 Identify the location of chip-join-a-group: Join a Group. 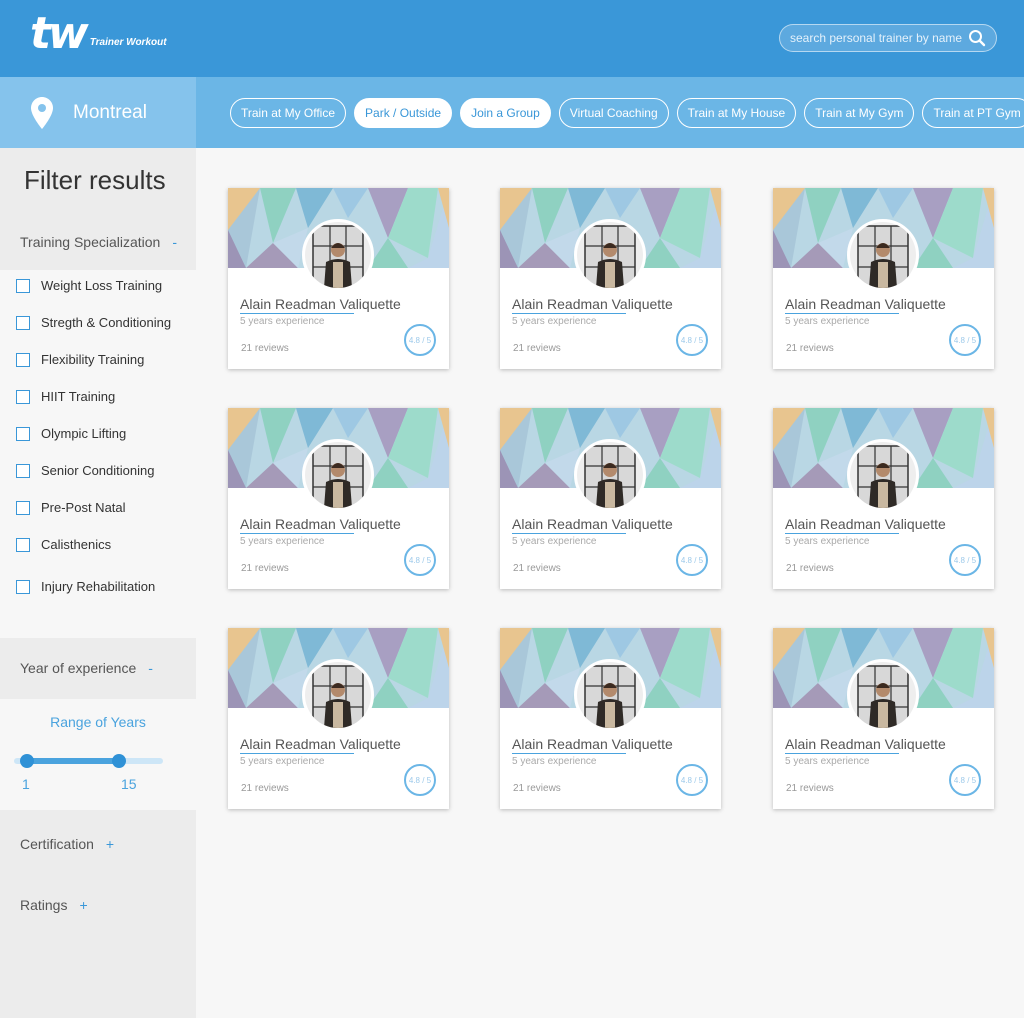
(505, 113).